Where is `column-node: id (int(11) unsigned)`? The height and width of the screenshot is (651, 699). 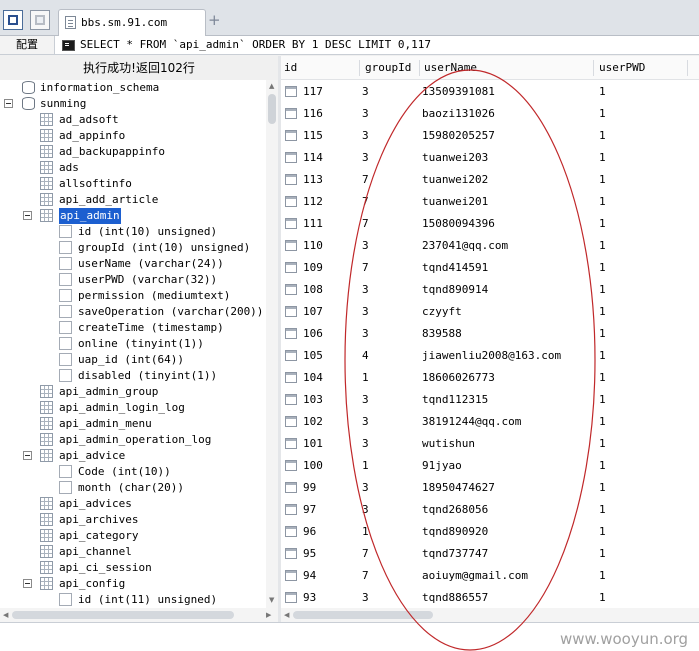
column-node: id (int(11) unsigned) is located at coordinates (133, 600).